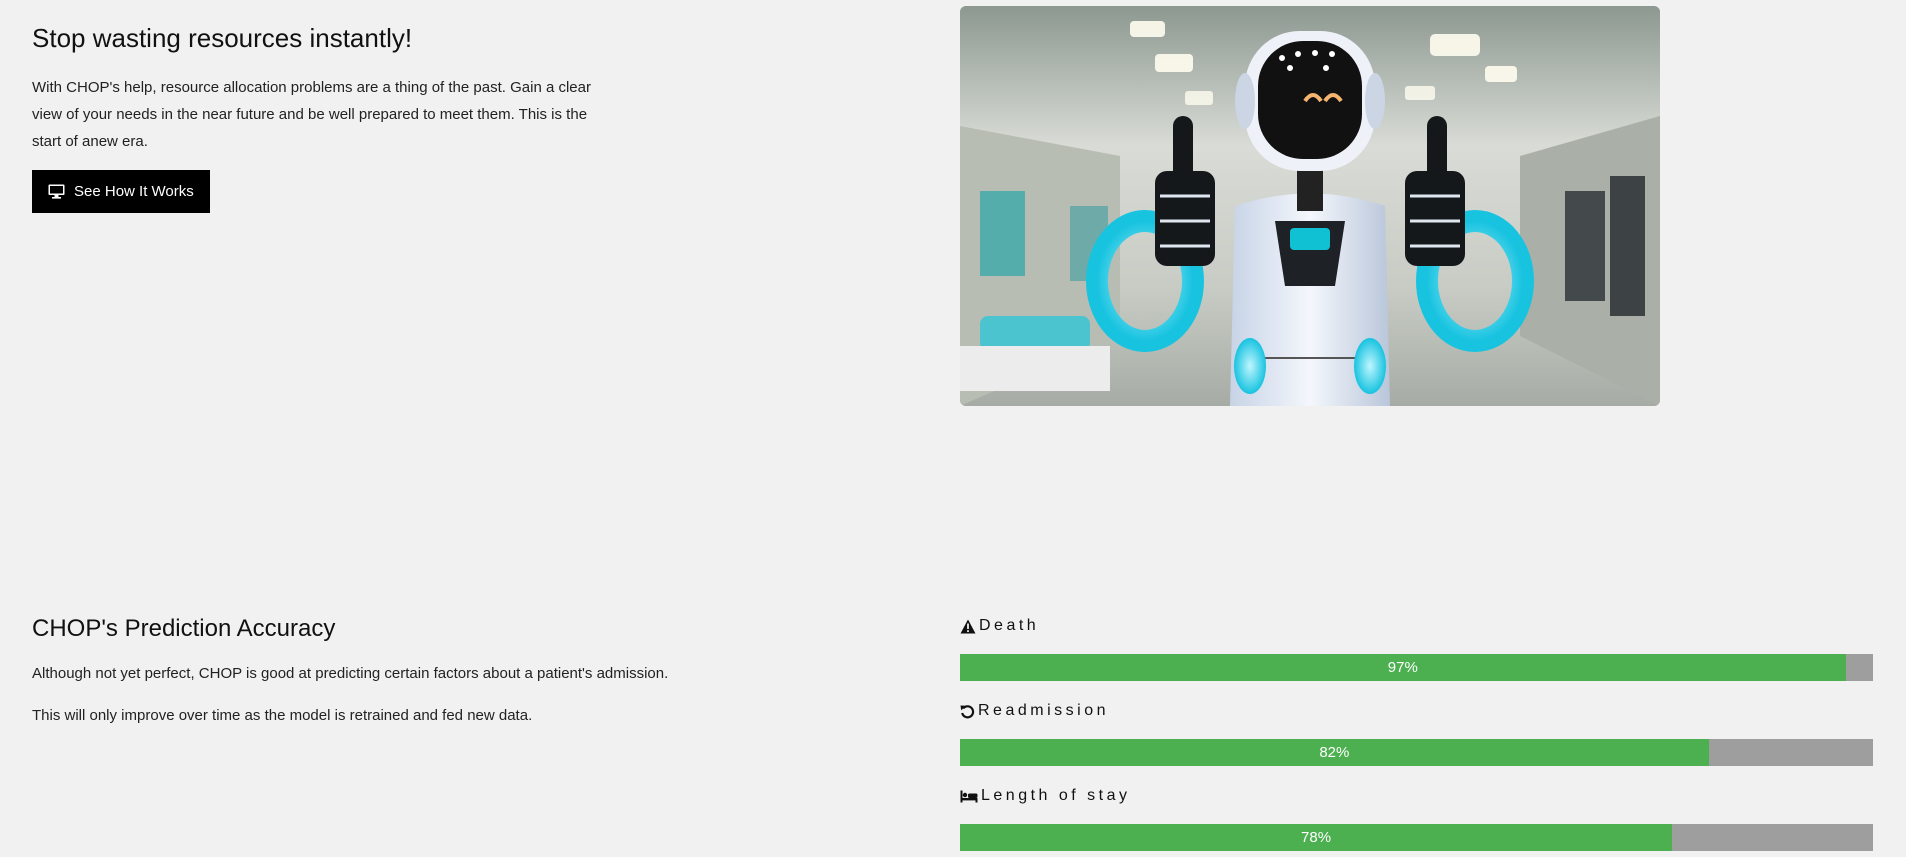 Image resolution: width=1906 pixels, height=857 pixels. What do you see at coordinates (1043, 710) in the screenshot?
I see `metric-readmission-label: Readmission` at bounding box center [1043, 710].